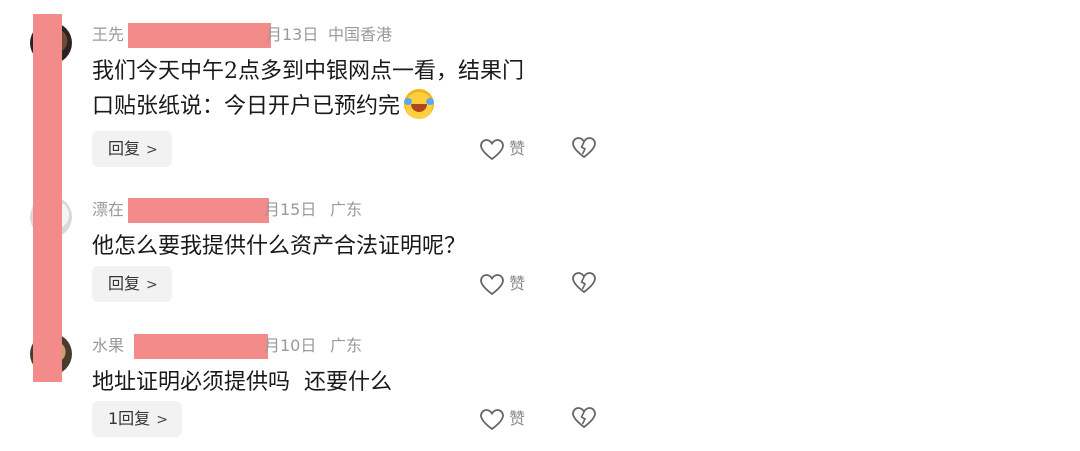 This screenshot has width=1080, height=451. Describe the element at coordinates (108, 346) in the screenshot. I see `author-name: 水果` at that location.